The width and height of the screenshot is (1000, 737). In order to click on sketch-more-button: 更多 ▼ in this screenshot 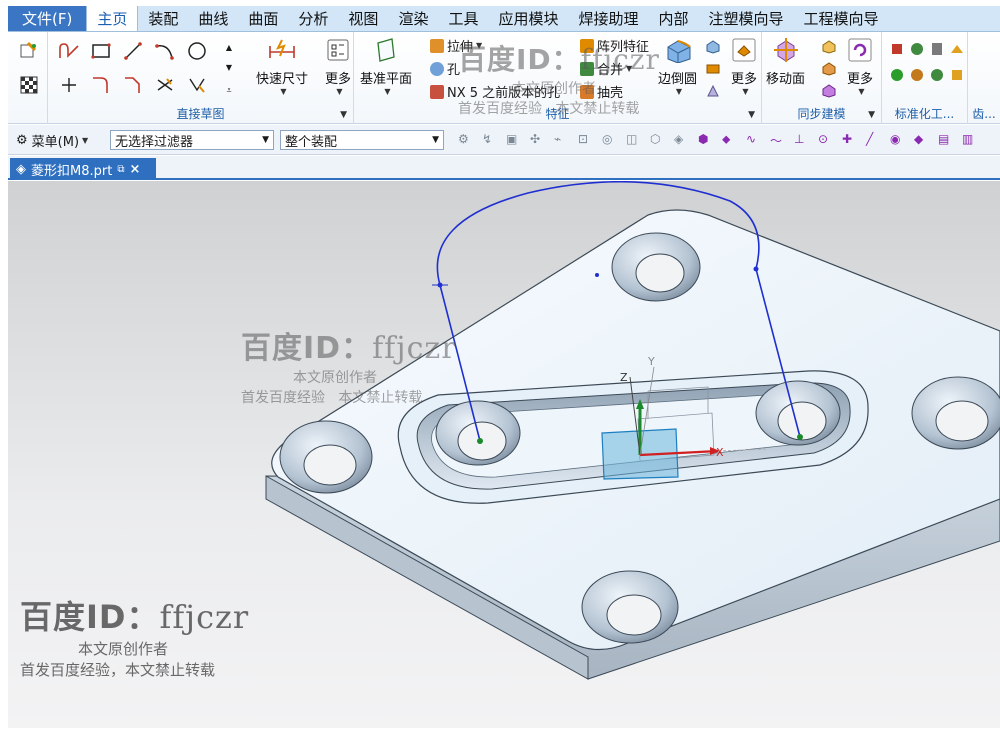, I will do `click(338, 66)`.